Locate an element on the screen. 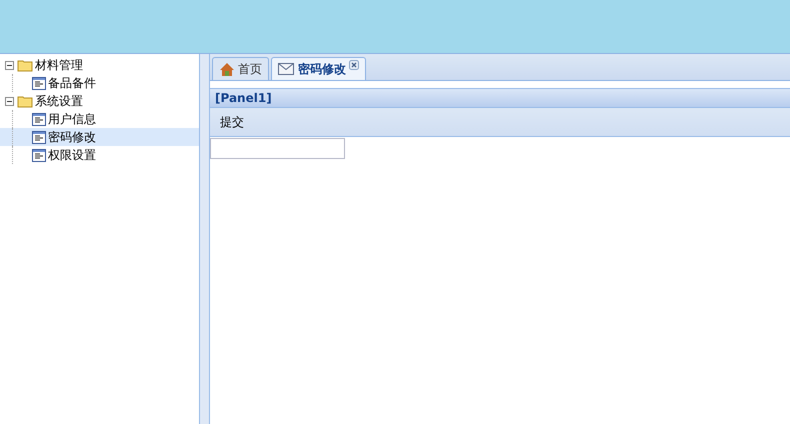 Image resolution: width=790 pixels, height=424 pixels. close-icon is located at coordinates (354, 65).